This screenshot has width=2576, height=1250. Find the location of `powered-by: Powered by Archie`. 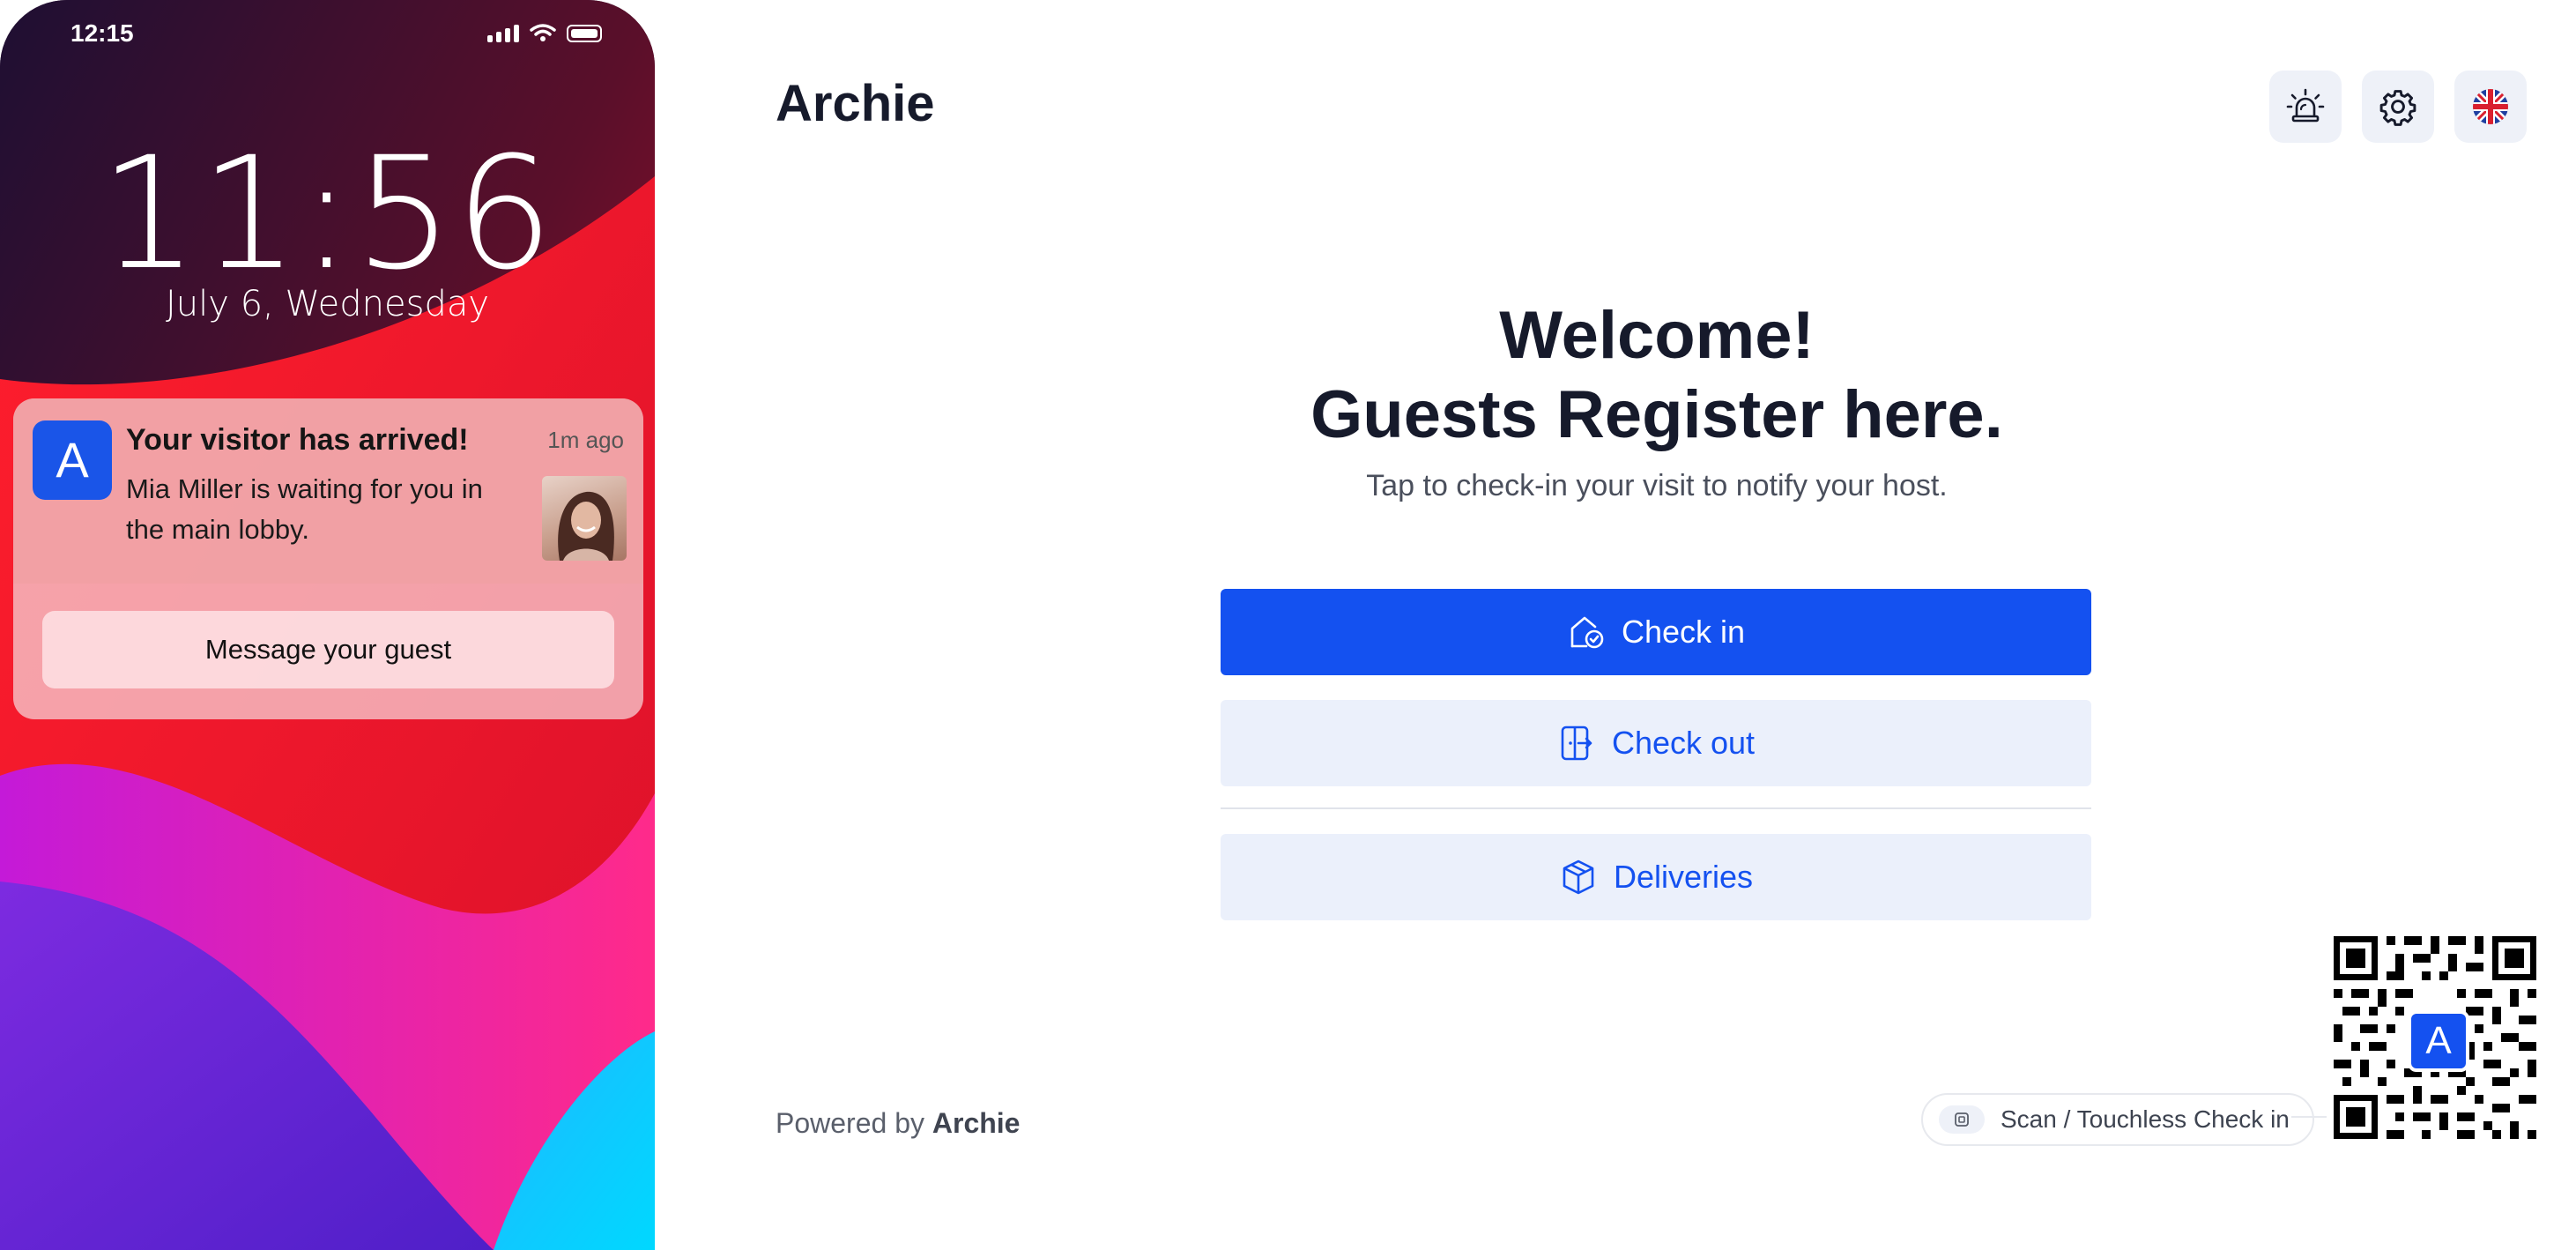

powered-by: Powered by Archie is located at coordinates (898, 1123).